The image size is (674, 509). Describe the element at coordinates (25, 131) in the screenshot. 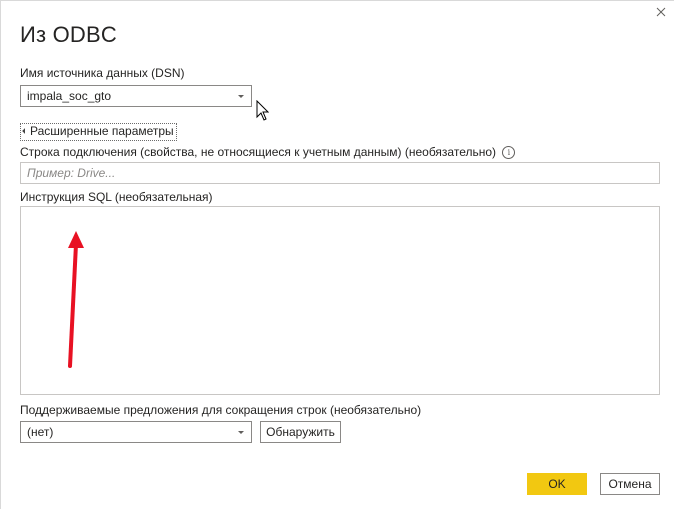

I see `expand-triangle-icon` at that location.